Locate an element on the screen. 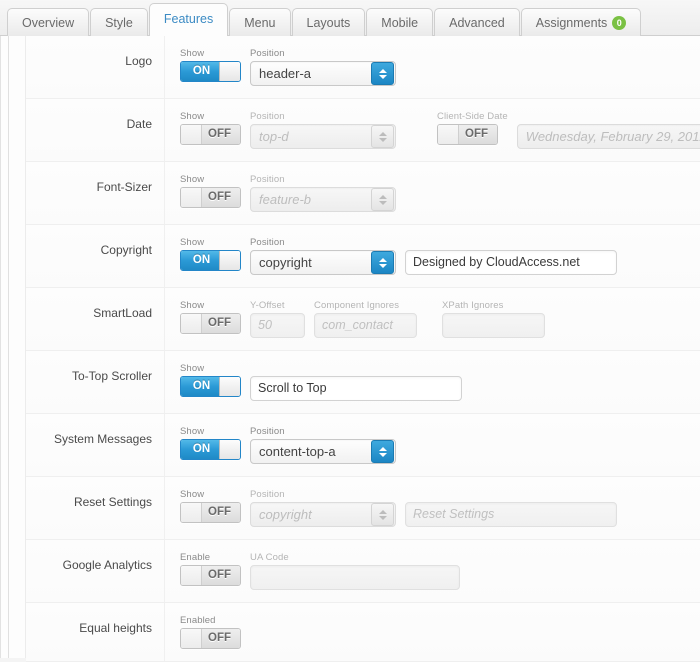 This screenshot has width=700, height=662. row-logo-label: Logo is located at coordinates (95, 67).